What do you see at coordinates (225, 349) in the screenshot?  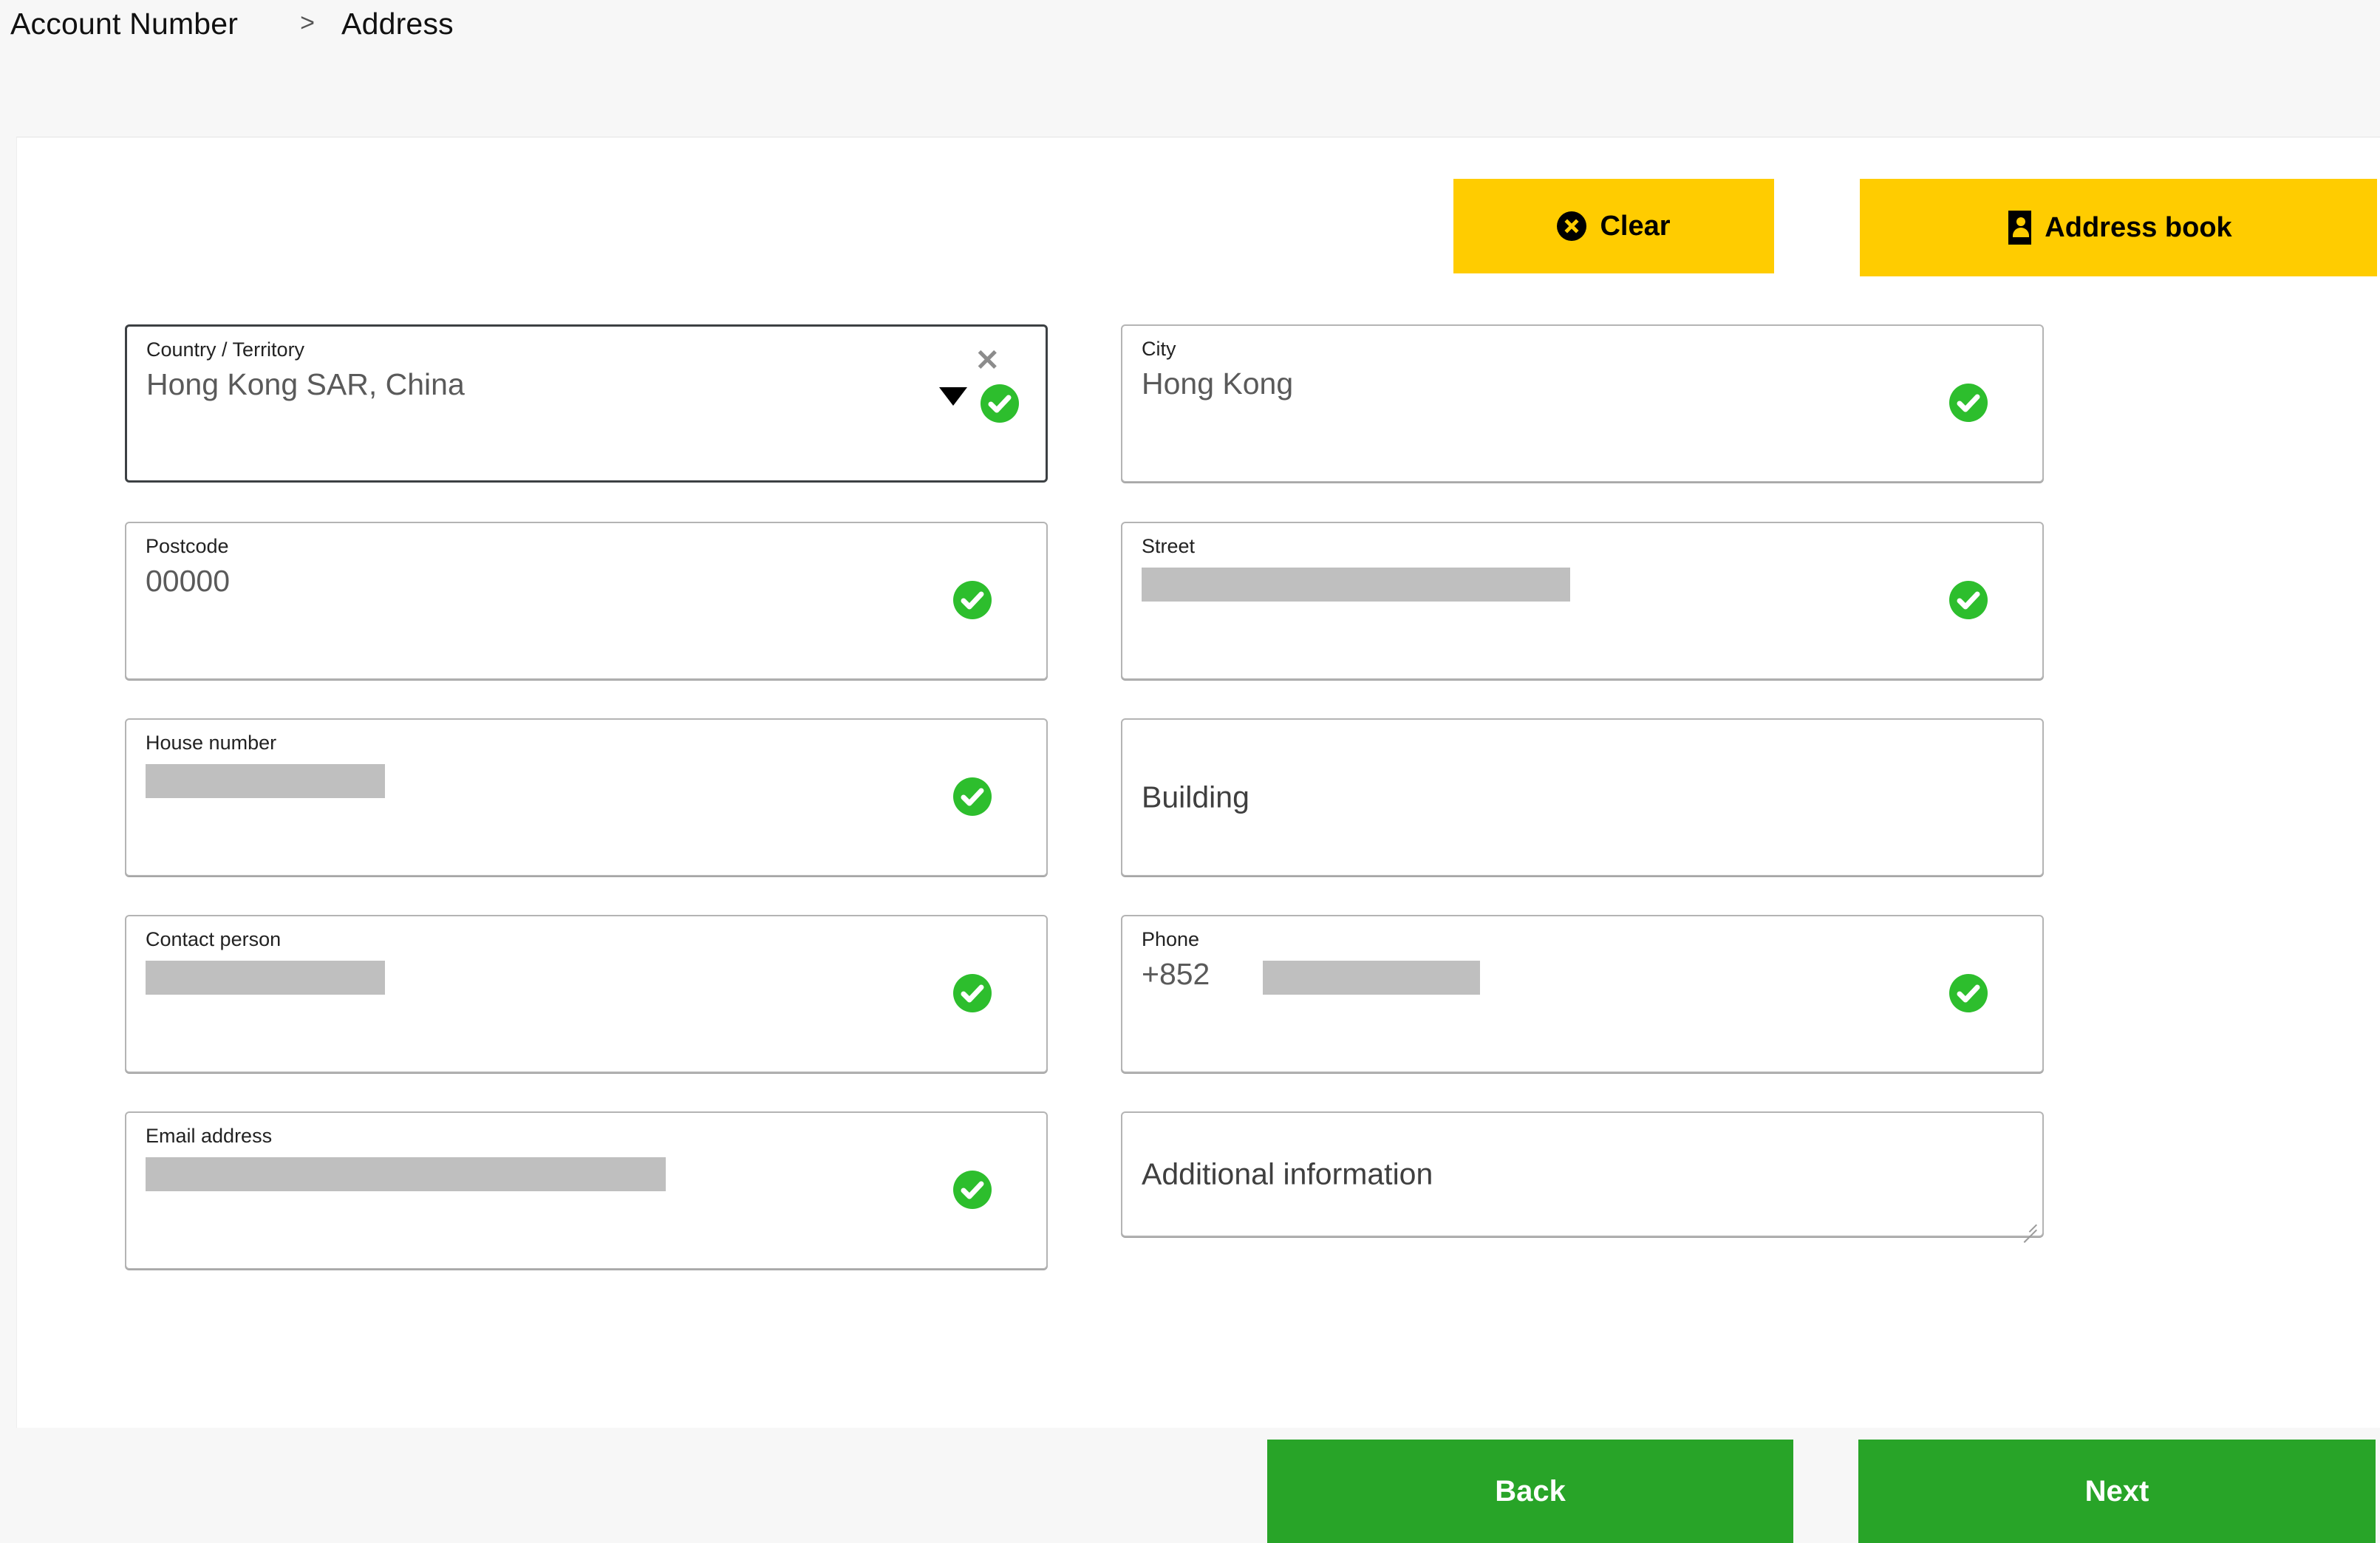 I see `field-label-country-territory: Country / Territory` at bounding box center [225, 349].